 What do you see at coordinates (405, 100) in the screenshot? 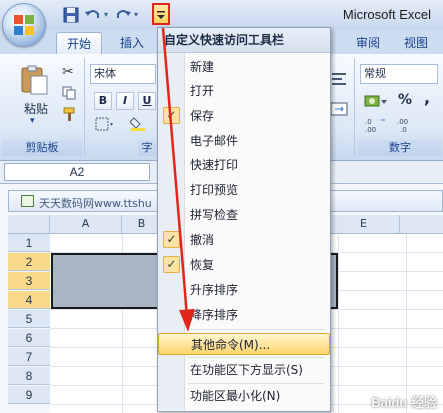
I see `percent-button: %` at bounding box center [405, 100].